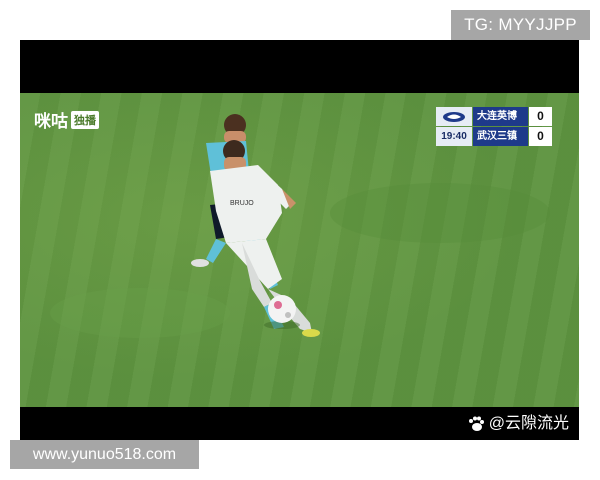 The image size is (600, 480). Describe the element at coordinates (476, 423) in the screenshot. I see `paw-icon` at that location.